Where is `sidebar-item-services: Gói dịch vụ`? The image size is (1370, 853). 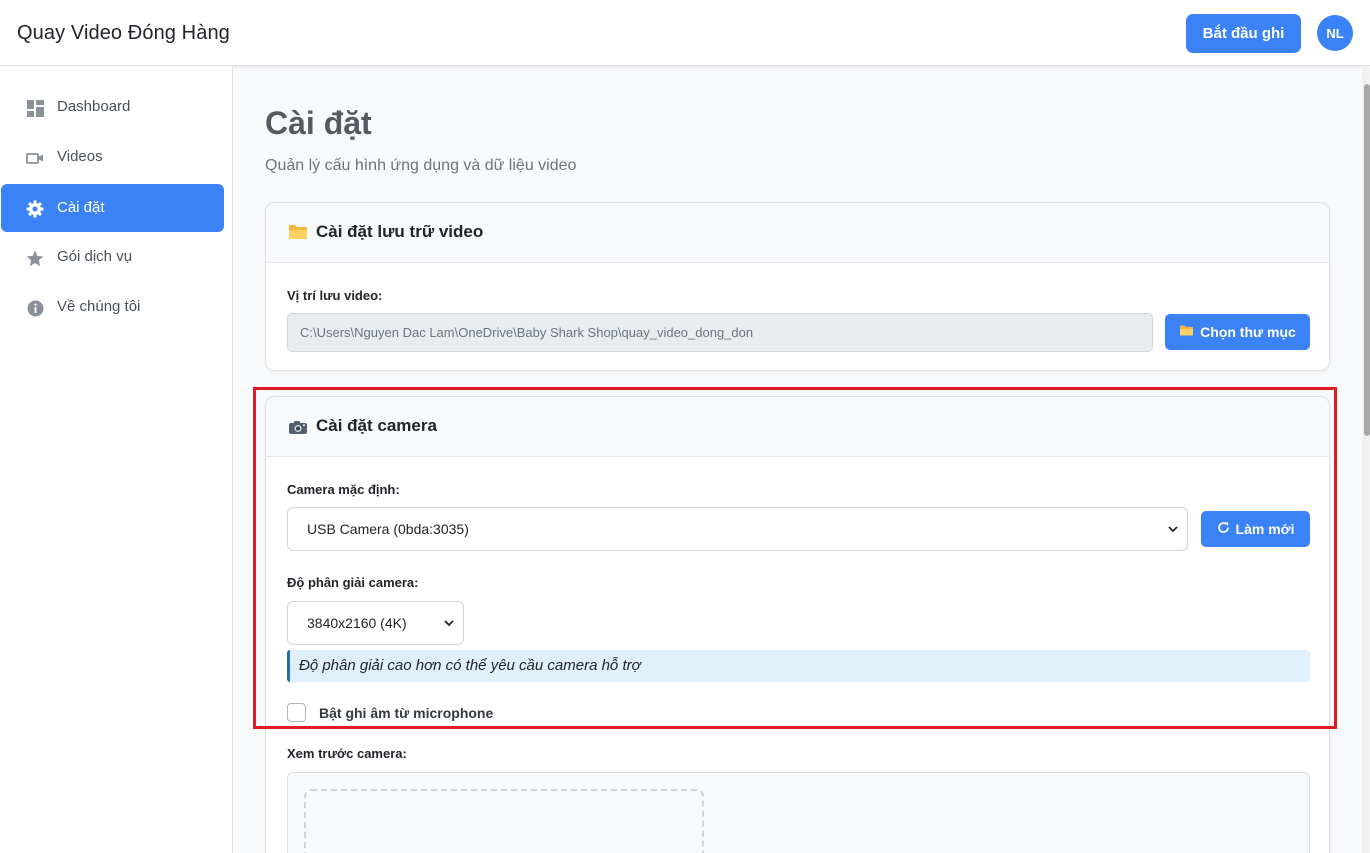 sidebar-item-services: Gói dịch vụ is located at coordinates (112, 257).